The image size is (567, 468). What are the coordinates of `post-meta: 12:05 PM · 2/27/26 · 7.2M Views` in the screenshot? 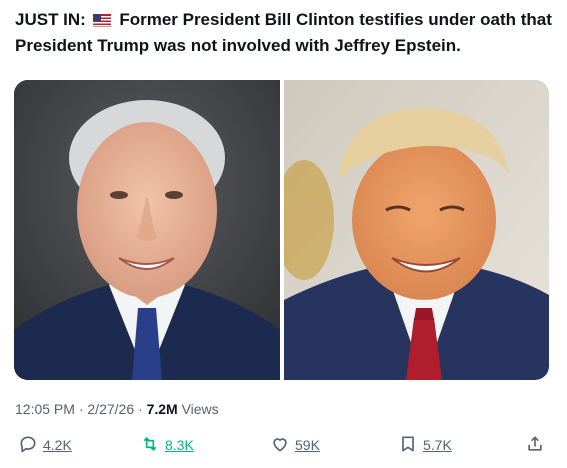 It's located at (117, 409).